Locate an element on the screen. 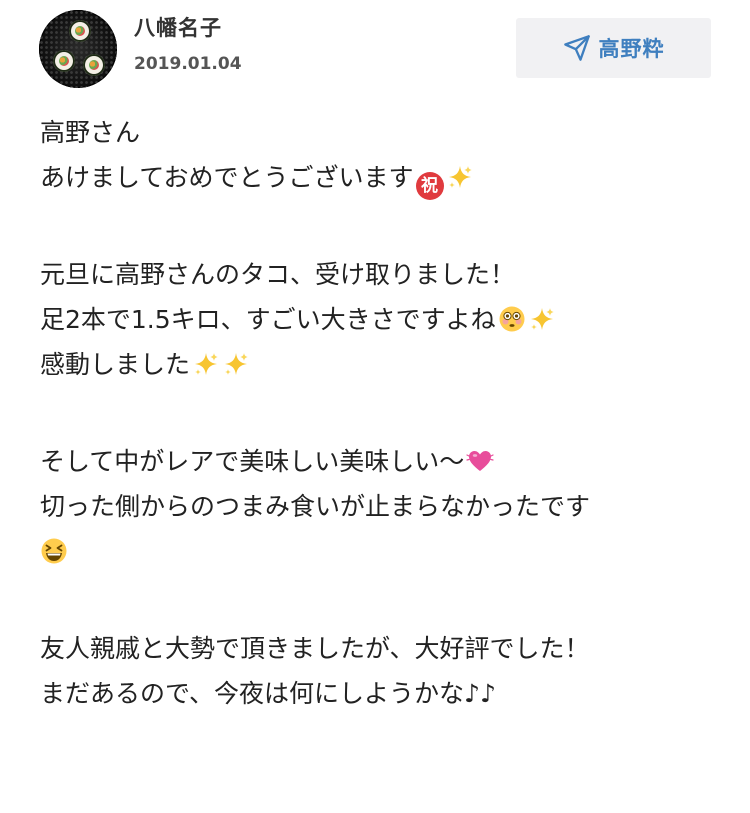 The width and height of the screenshot is (750, 813). post-header: 八幡名子 2019.01.04 高野粋 is located at coordinates (375, 50).